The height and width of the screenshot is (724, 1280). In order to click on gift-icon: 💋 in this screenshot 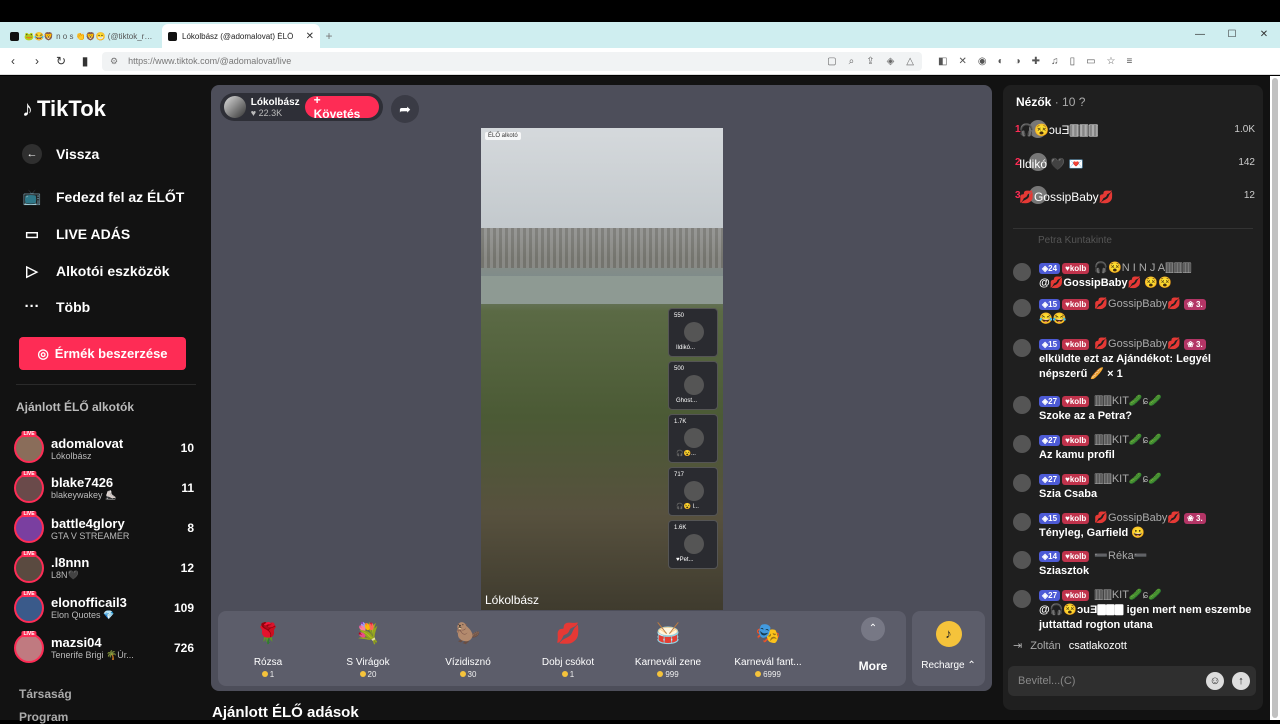, I will do `click(568, 634)`.